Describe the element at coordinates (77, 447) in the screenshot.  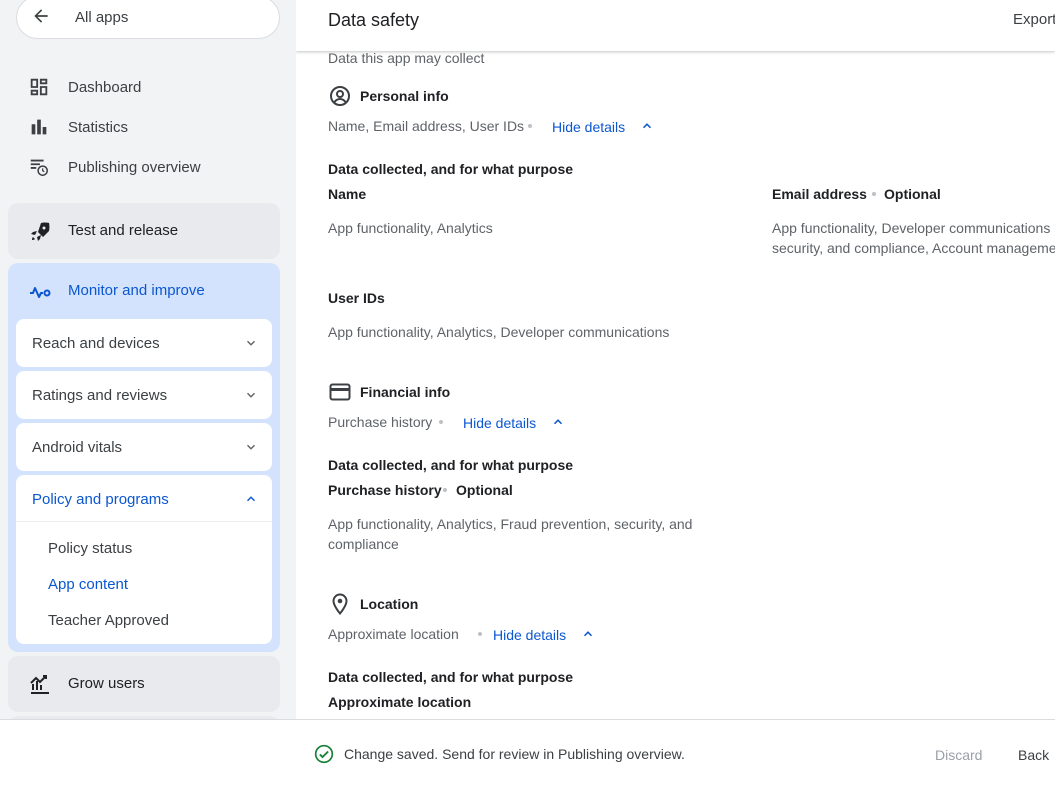
I see `sub-section-label: Android vitals` at that location.